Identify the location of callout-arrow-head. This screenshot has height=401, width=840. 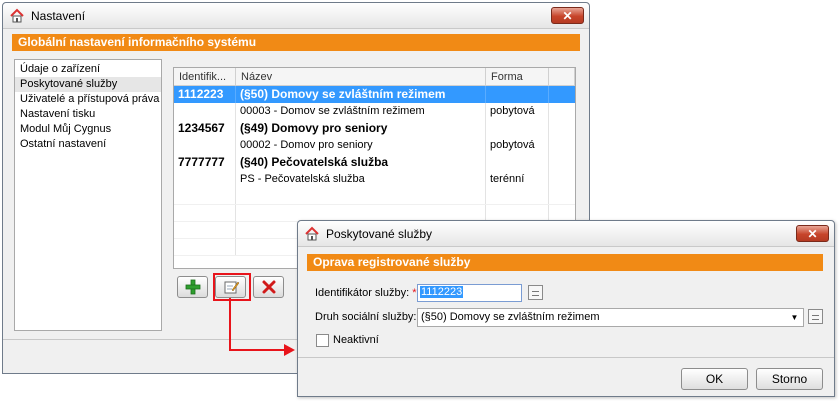
(289, 350).